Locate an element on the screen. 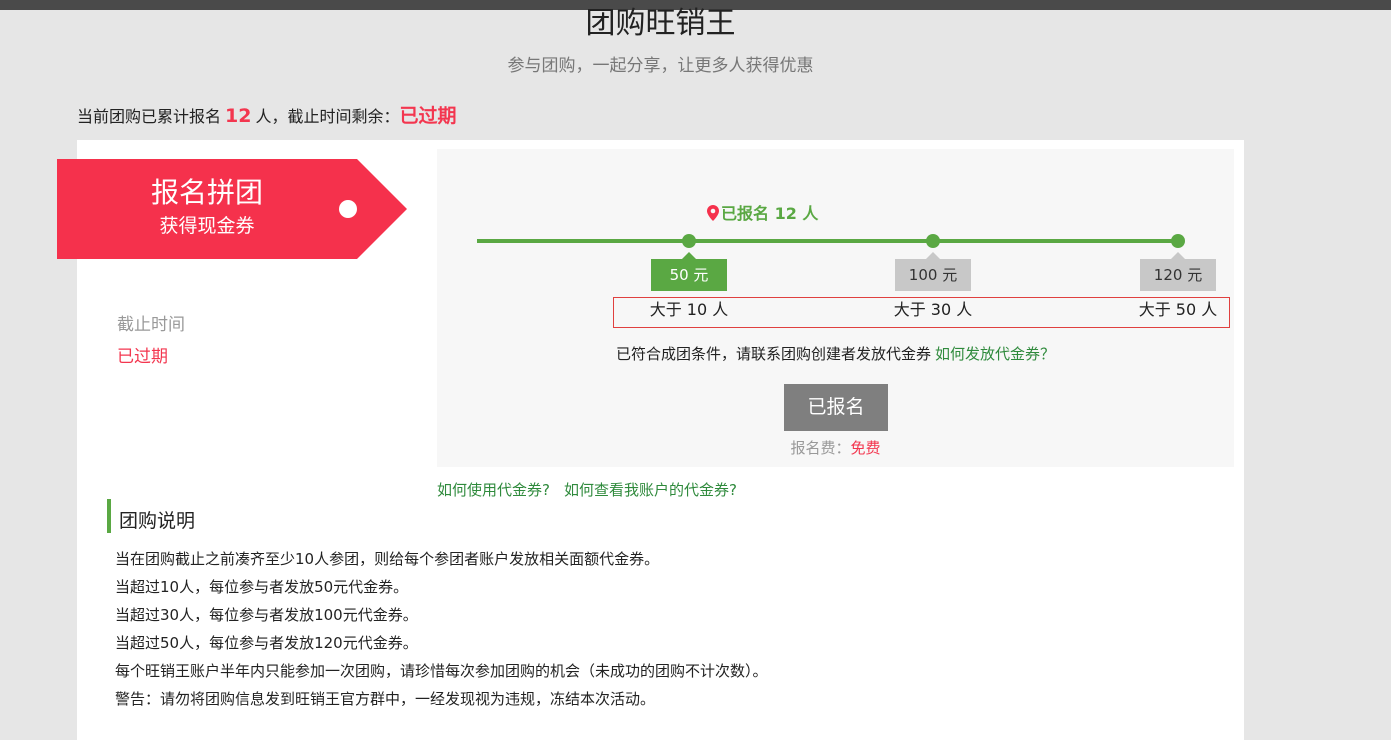 The width and height of the screenshot is (1391, 740). how-to-issue-voucher-link: 如何发放代金券？ is located at coordinates (995, 354).